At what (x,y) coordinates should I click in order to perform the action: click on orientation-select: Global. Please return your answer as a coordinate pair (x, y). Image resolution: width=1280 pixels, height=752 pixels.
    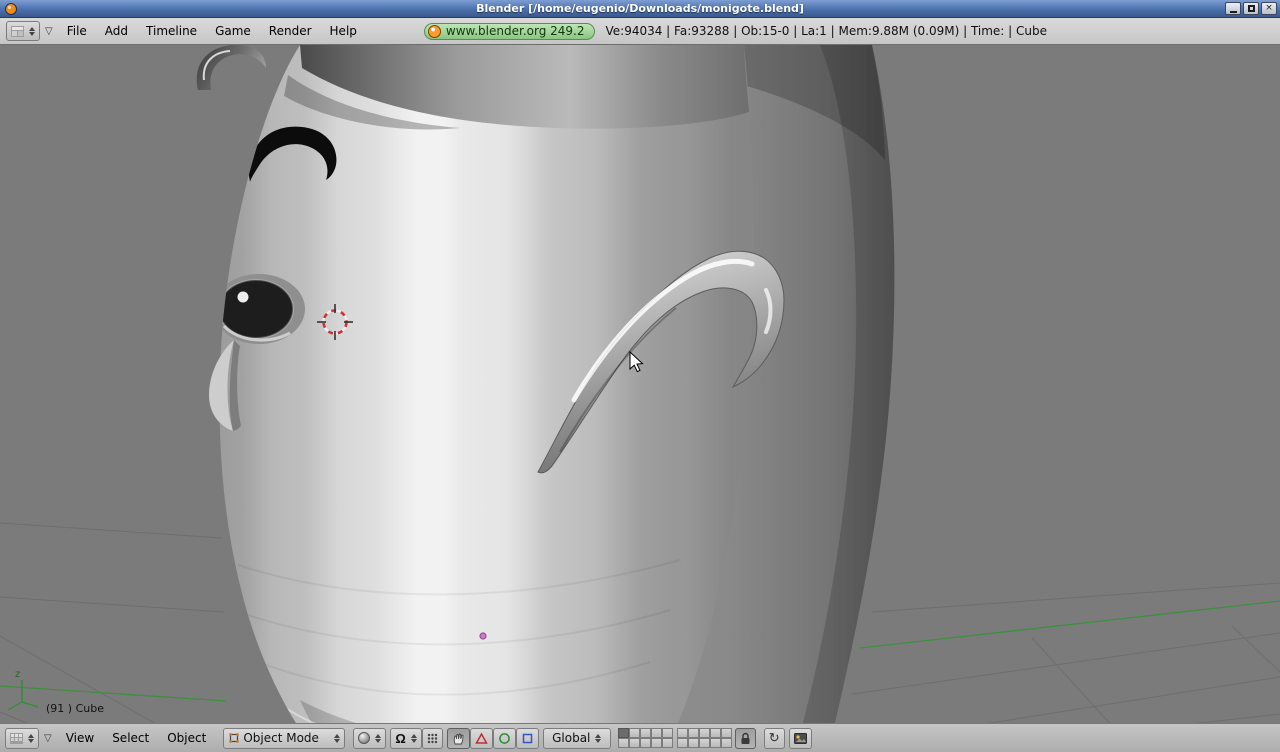
    Looking at the image, I should click on (576, 738).